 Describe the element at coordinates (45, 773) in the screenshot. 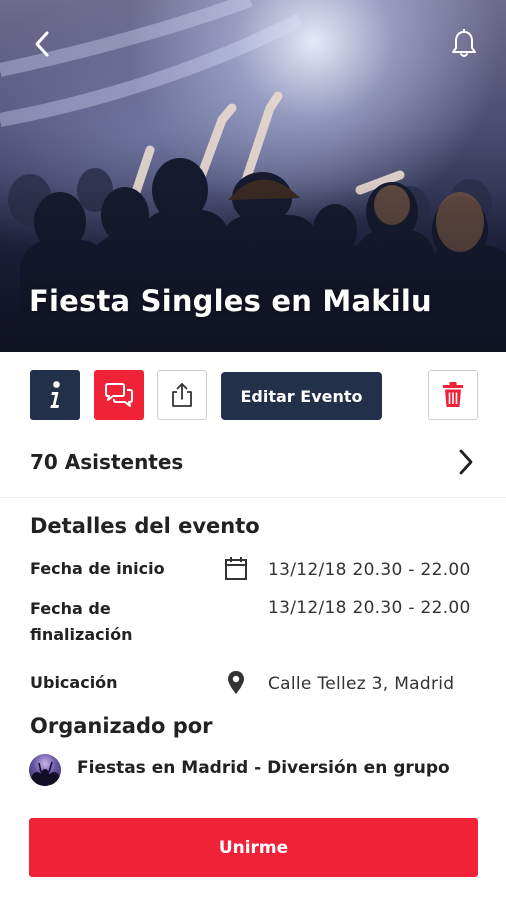

I see `organizer-avatar-image` at that location.